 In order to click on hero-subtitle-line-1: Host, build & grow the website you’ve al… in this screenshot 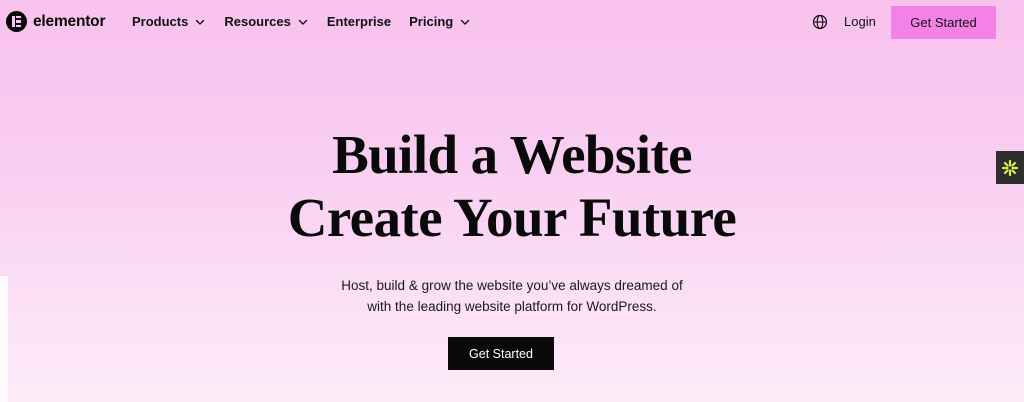, I will do `click(512, 285)`.